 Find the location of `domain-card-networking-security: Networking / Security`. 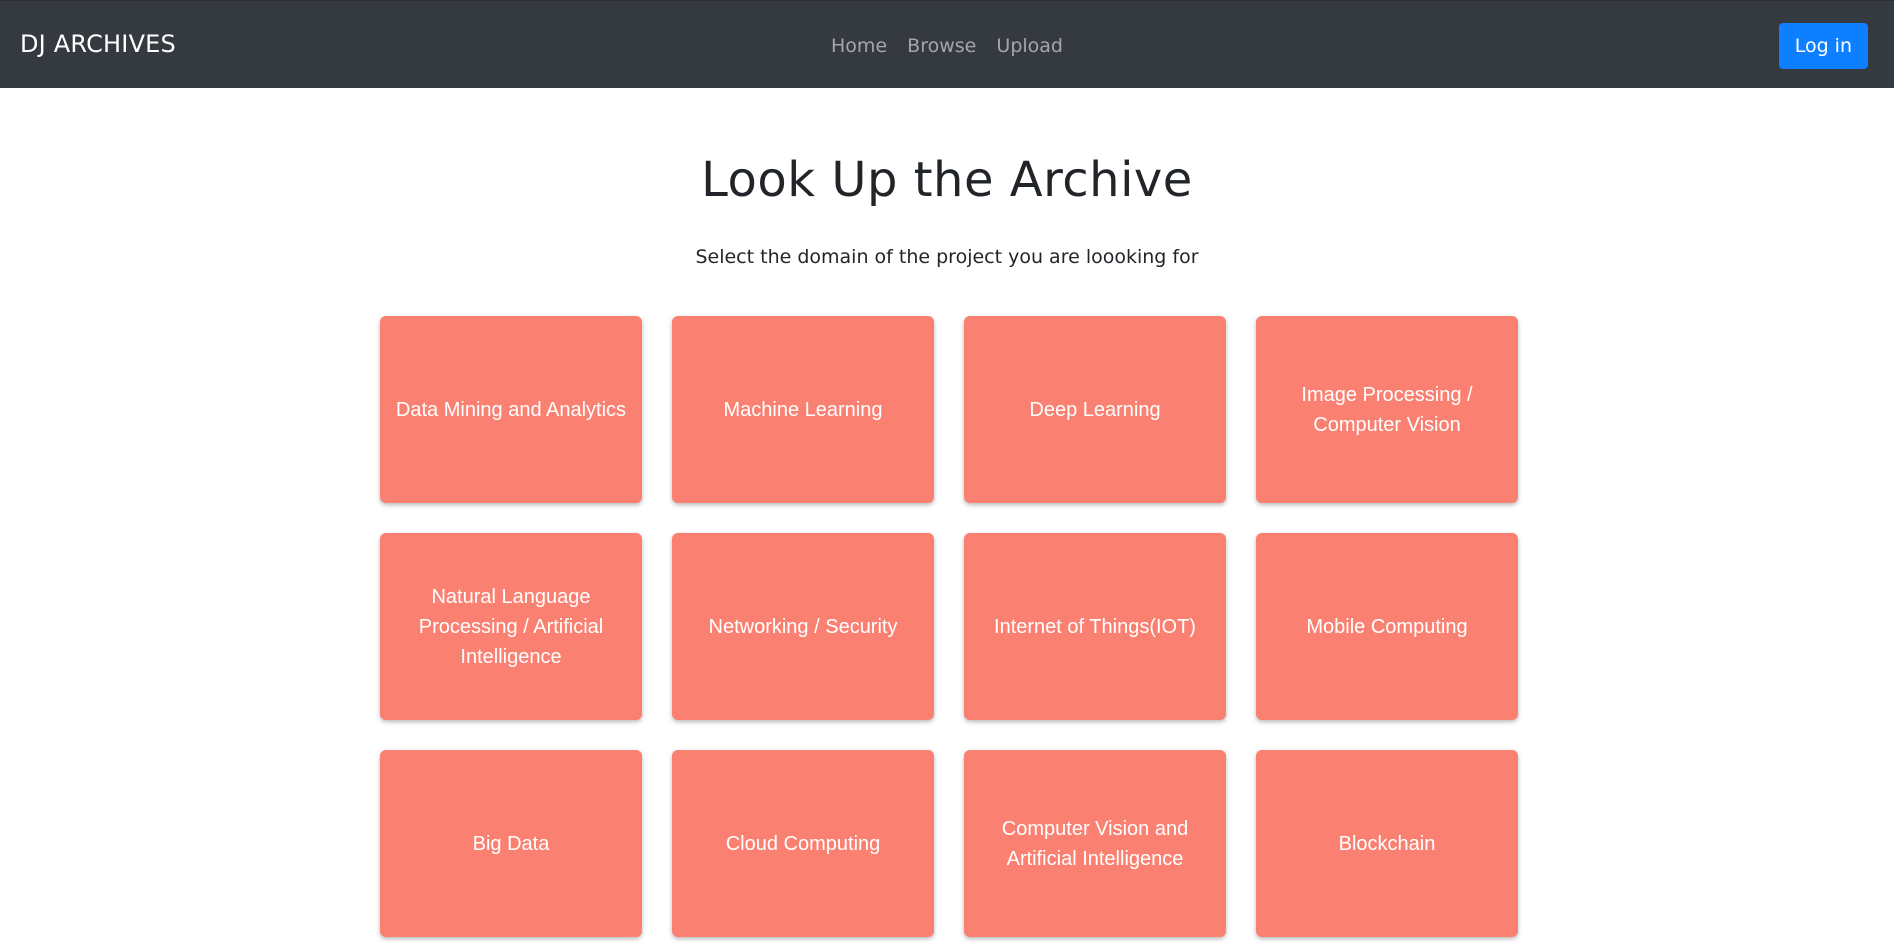

domain-card-networking-security: Networking / Security is located at coordinates (803, 626).